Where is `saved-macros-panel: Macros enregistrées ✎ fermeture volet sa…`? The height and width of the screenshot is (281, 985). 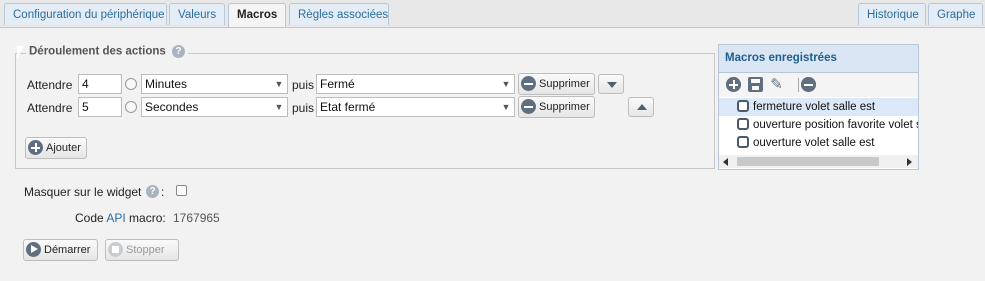 saved-macros-panel: Macros enregistrées ✎ fermeture volet sa… is located at coordinates (818, 107).